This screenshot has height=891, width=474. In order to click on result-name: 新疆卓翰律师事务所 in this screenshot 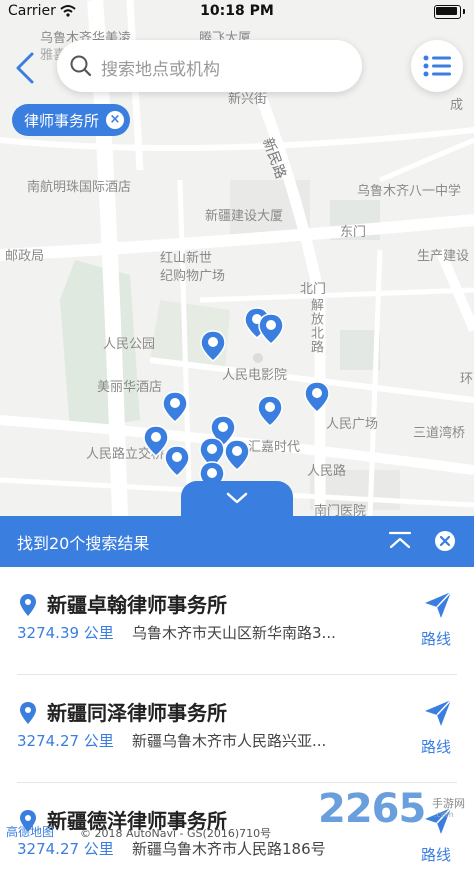, I will do `click(137, 605)`.